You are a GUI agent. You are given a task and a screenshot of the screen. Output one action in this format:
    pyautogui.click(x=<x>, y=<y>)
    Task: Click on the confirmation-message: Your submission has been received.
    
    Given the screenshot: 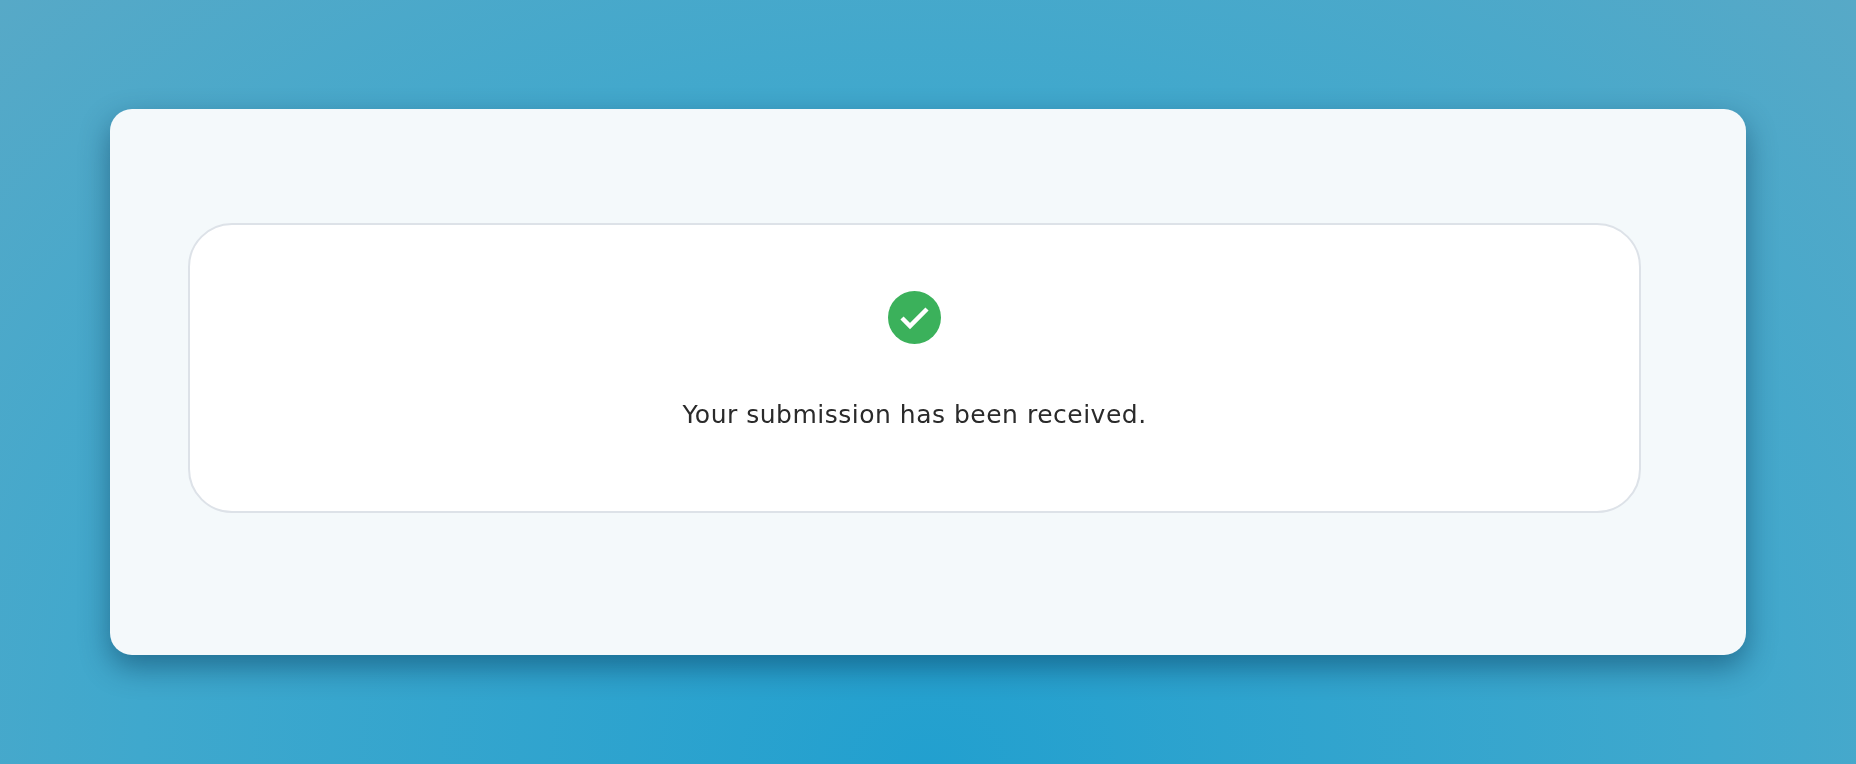 What is the action you would take?
    pyautogui.click(x=914, y=414)
    